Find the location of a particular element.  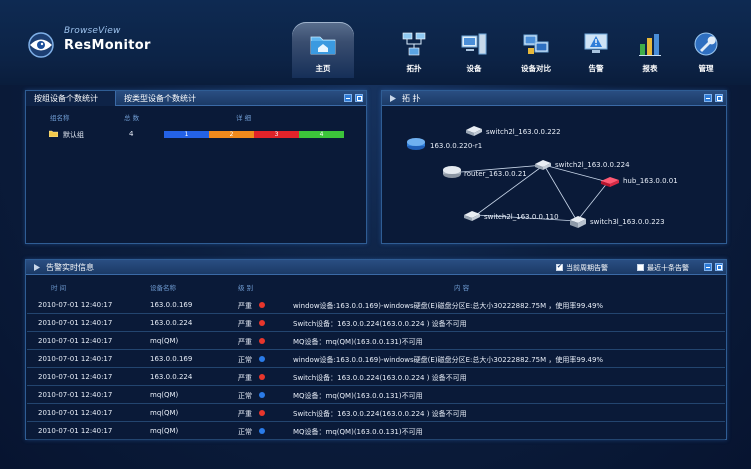

manage-icon is located at coordinates (706, 44).